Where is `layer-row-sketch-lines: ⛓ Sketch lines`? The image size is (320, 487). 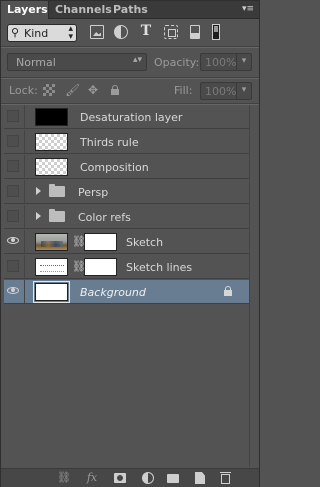 layer-row-sketch-lines: ⛓ Sketch lines is located at coordinates (126, 267).